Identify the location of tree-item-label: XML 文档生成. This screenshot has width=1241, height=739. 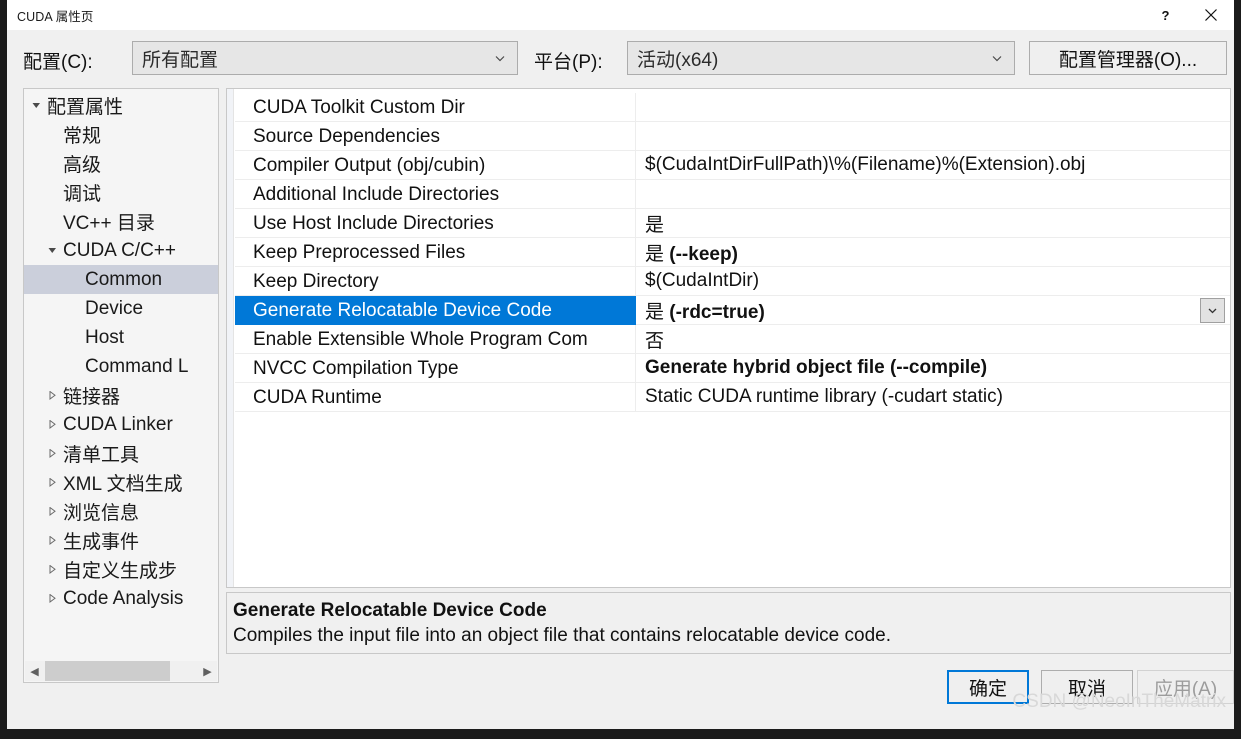
(123, 484).